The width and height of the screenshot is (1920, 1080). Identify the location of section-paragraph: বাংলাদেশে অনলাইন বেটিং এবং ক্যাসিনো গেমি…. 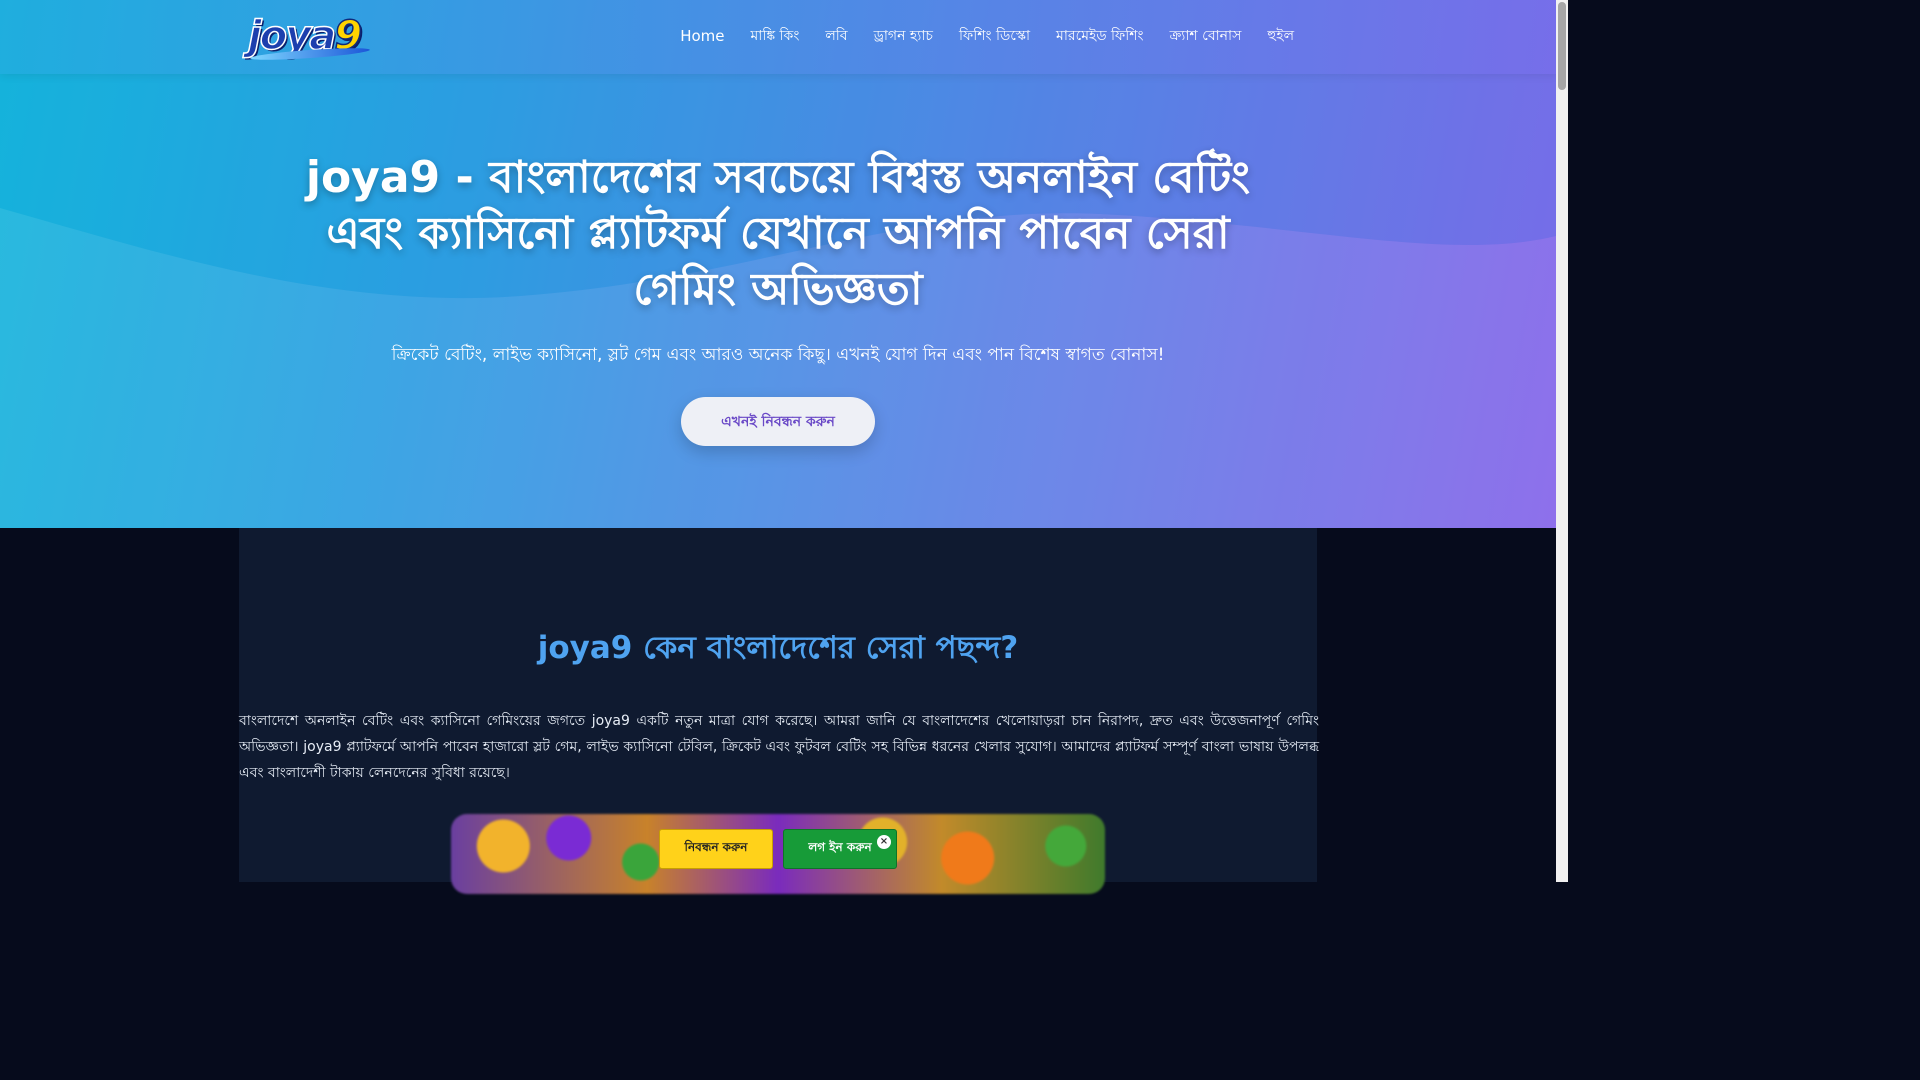
(779, 747).